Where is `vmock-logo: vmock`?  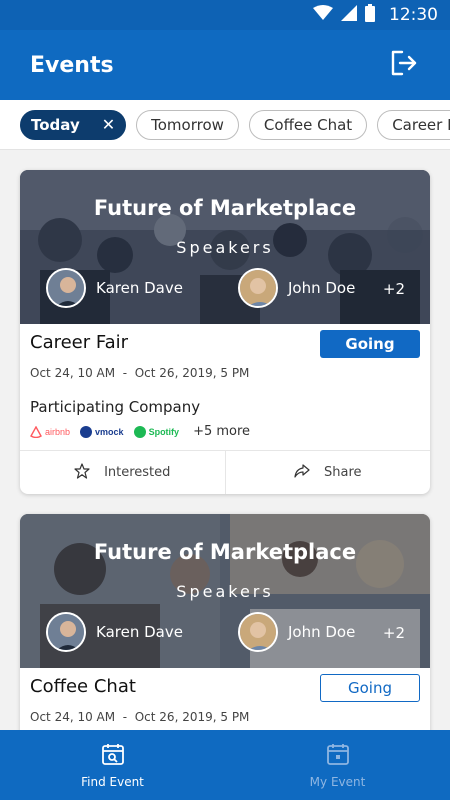 vmock-logo: vmock is located at coordinates (102, 431).